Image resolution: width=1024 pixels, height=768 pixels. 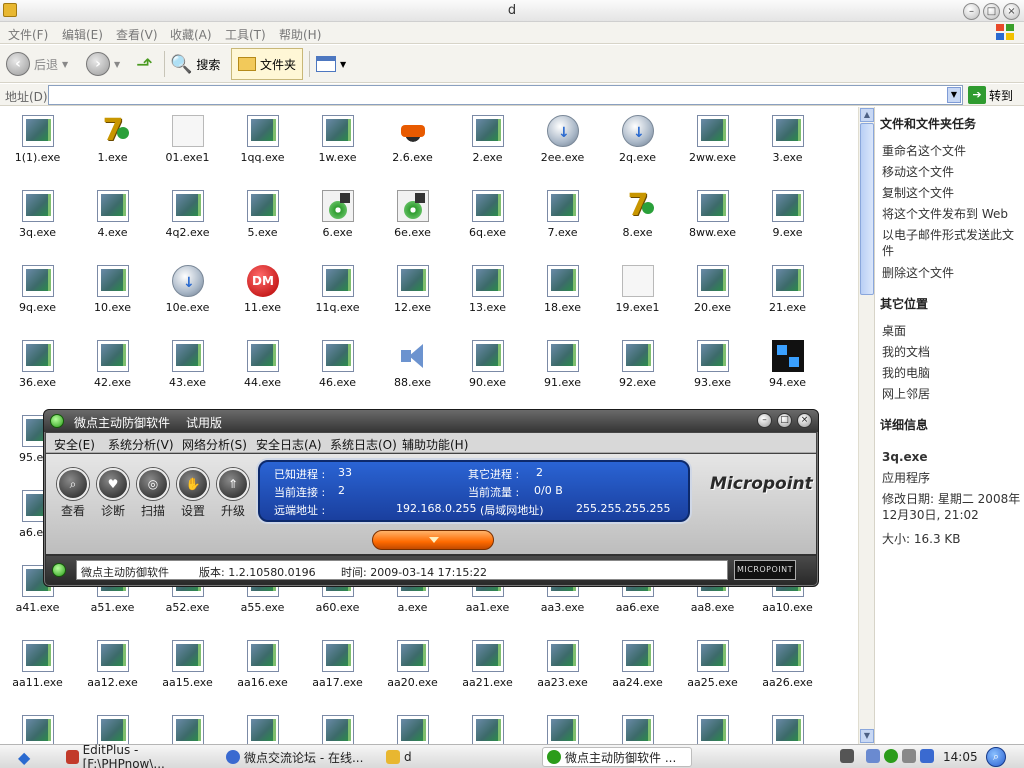 What do you see at coordinates (233, 493) in the screenshot?
I see `mp-tool-upgrade: ⇑ 升级` at bounding box center [233, 493].